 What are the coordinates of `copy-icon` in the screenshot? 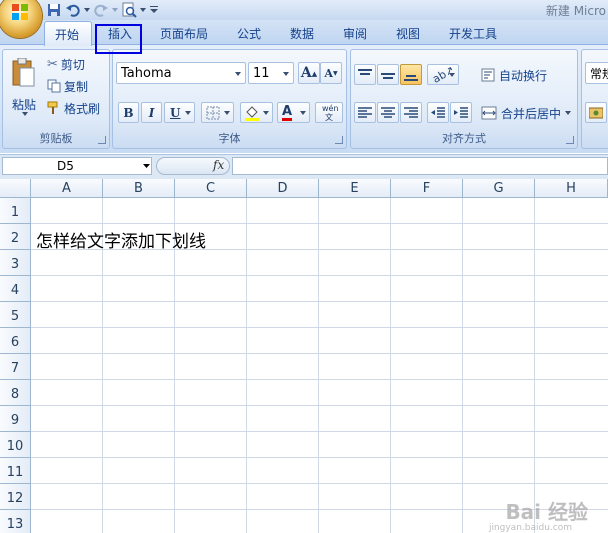 It's located at (54, 86).